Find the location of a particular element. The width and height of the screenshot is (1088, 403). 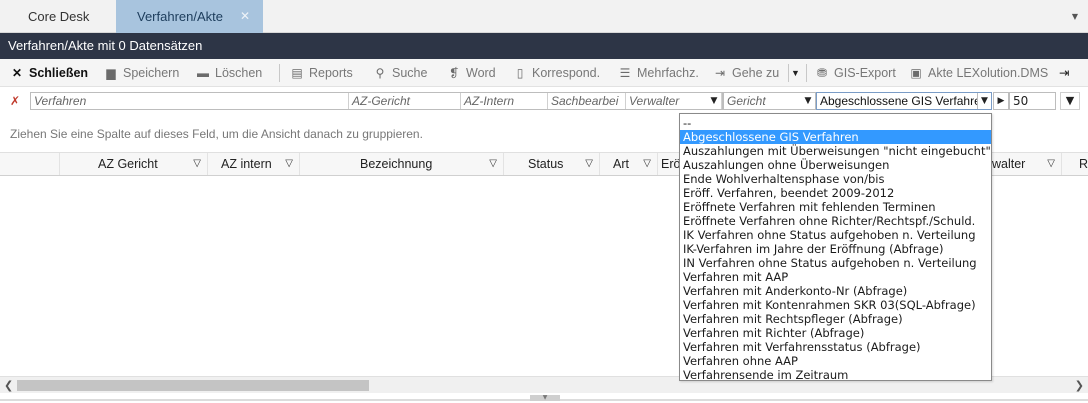

delete-button: ▬ Löschen is located at coordinates (229, 73).